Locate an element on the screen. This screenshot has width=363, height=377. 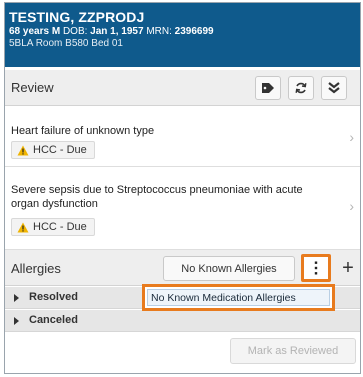
patient-dob: Jan 1, 1957 is located at coordinates (117, 31).